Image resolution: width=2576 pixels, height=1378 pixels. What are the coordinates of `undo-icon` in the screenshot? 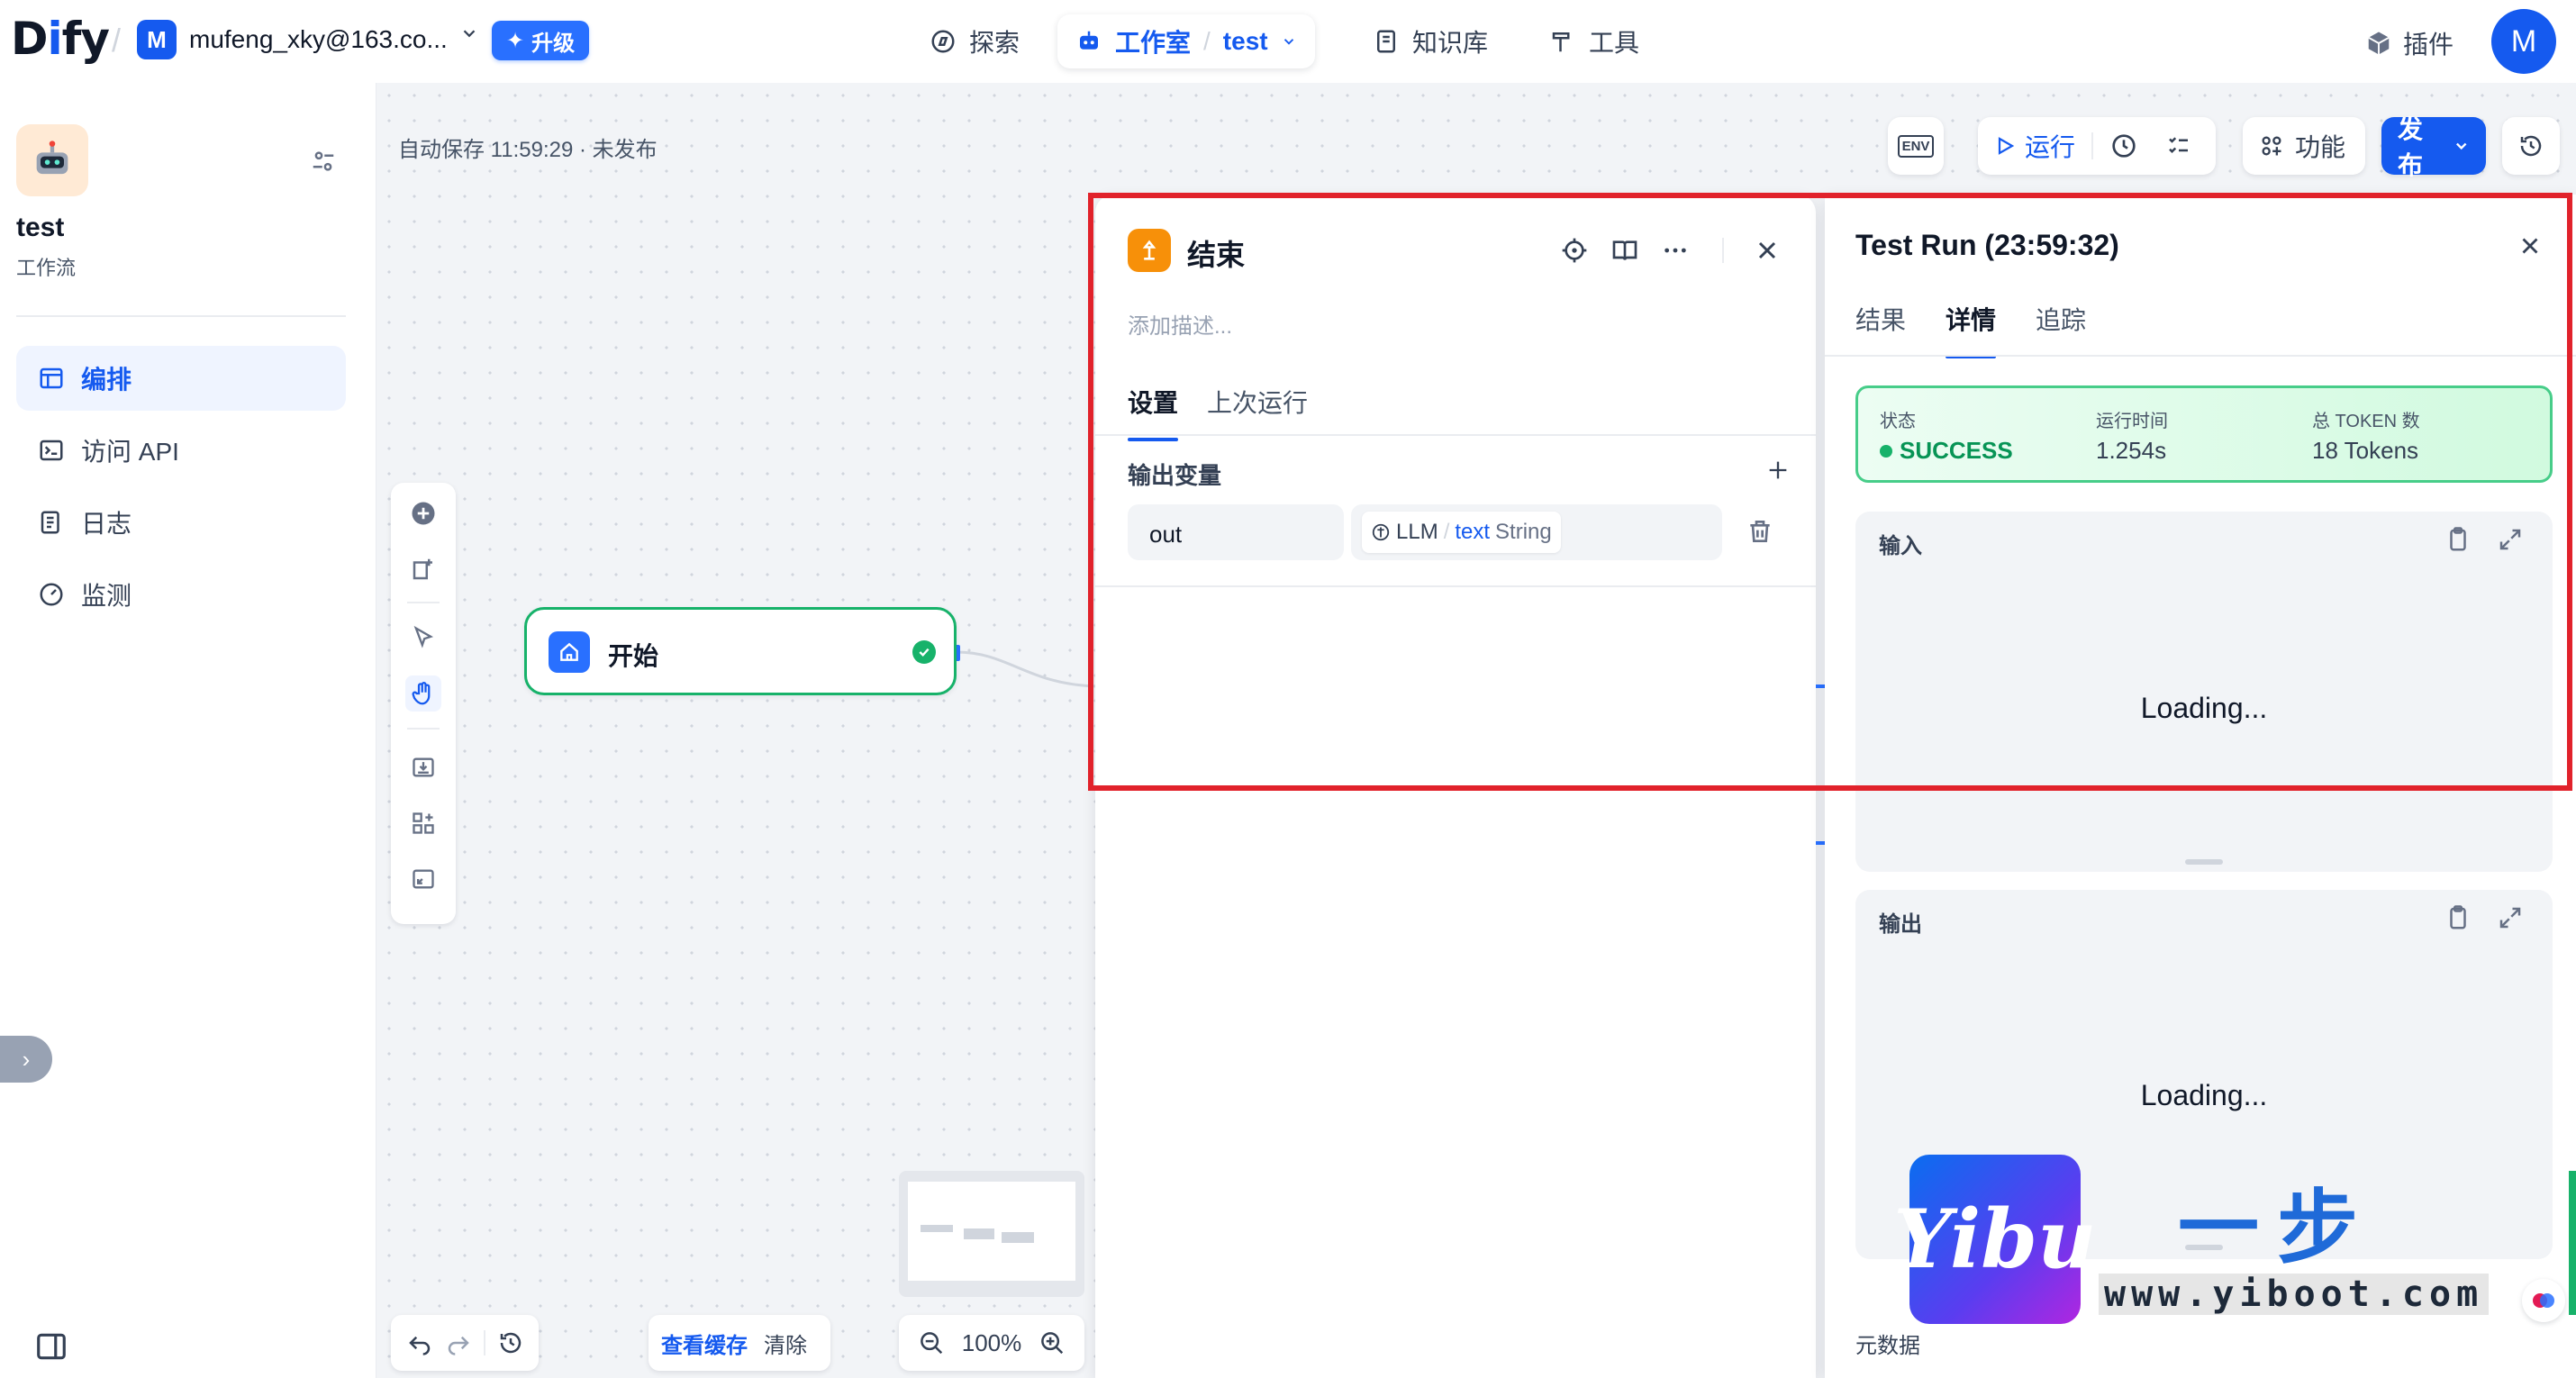 It's located at (420, 1342).